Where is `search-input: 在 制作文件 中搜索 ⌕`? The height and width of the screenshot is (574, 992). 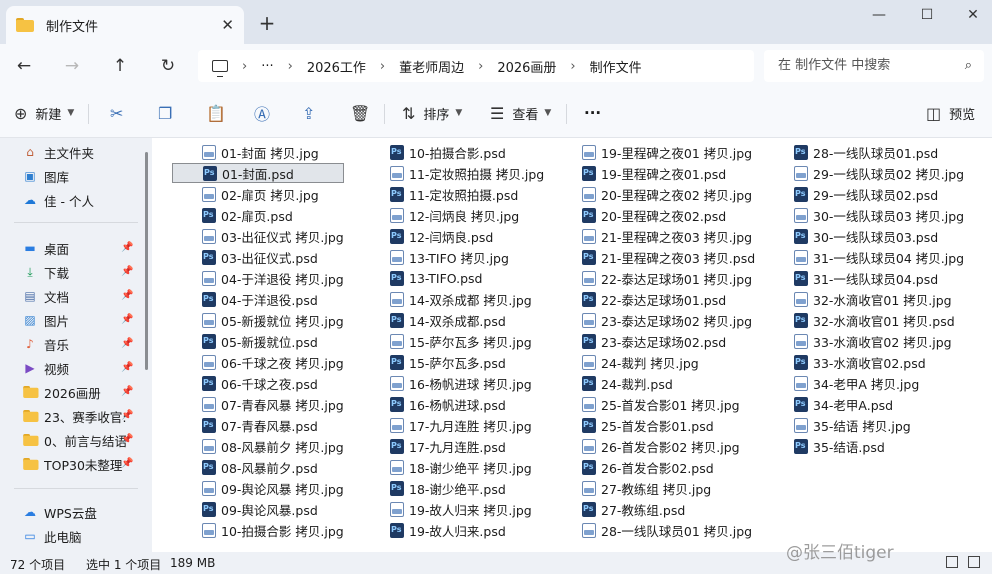 search-input: 在 制作文件 中搜索 ⌕ is located at coordinates (874, 66).